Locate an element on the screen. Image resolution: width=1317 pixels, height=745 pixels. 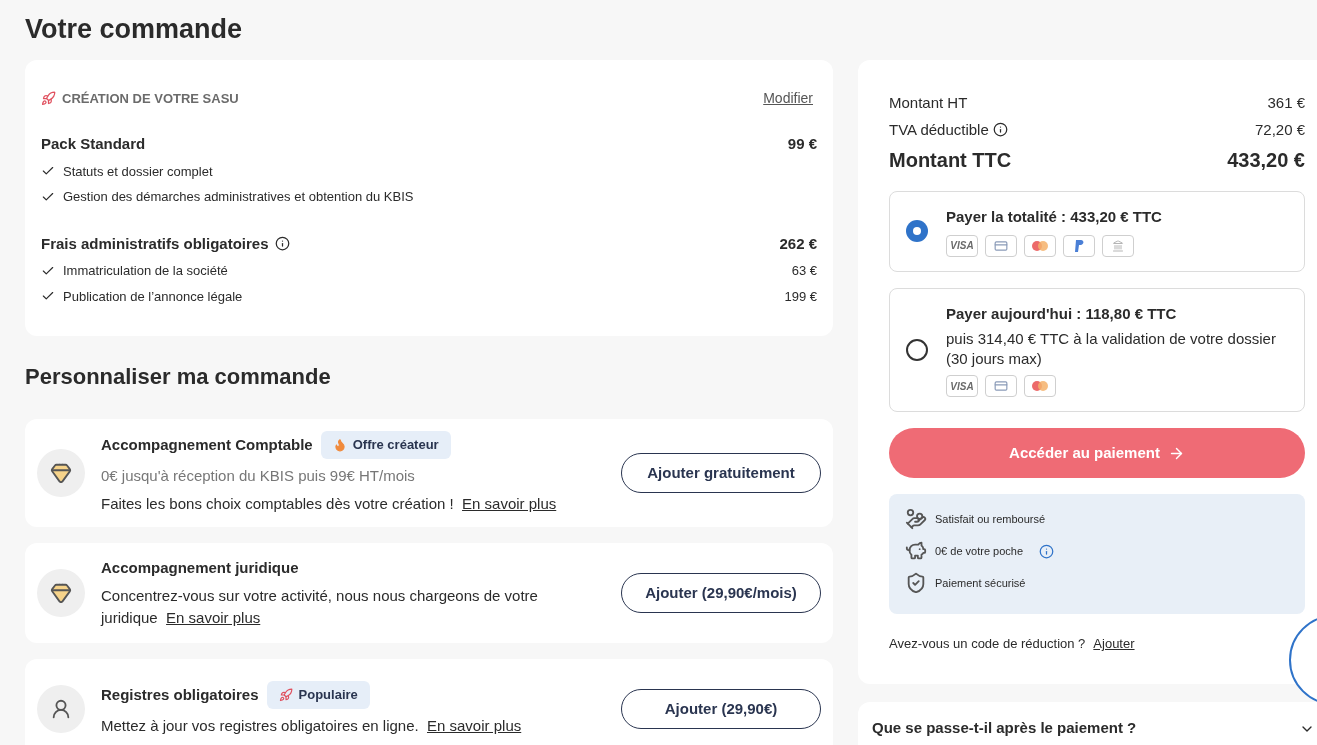
group-price: 99 € is located at coordinates (802, 144).